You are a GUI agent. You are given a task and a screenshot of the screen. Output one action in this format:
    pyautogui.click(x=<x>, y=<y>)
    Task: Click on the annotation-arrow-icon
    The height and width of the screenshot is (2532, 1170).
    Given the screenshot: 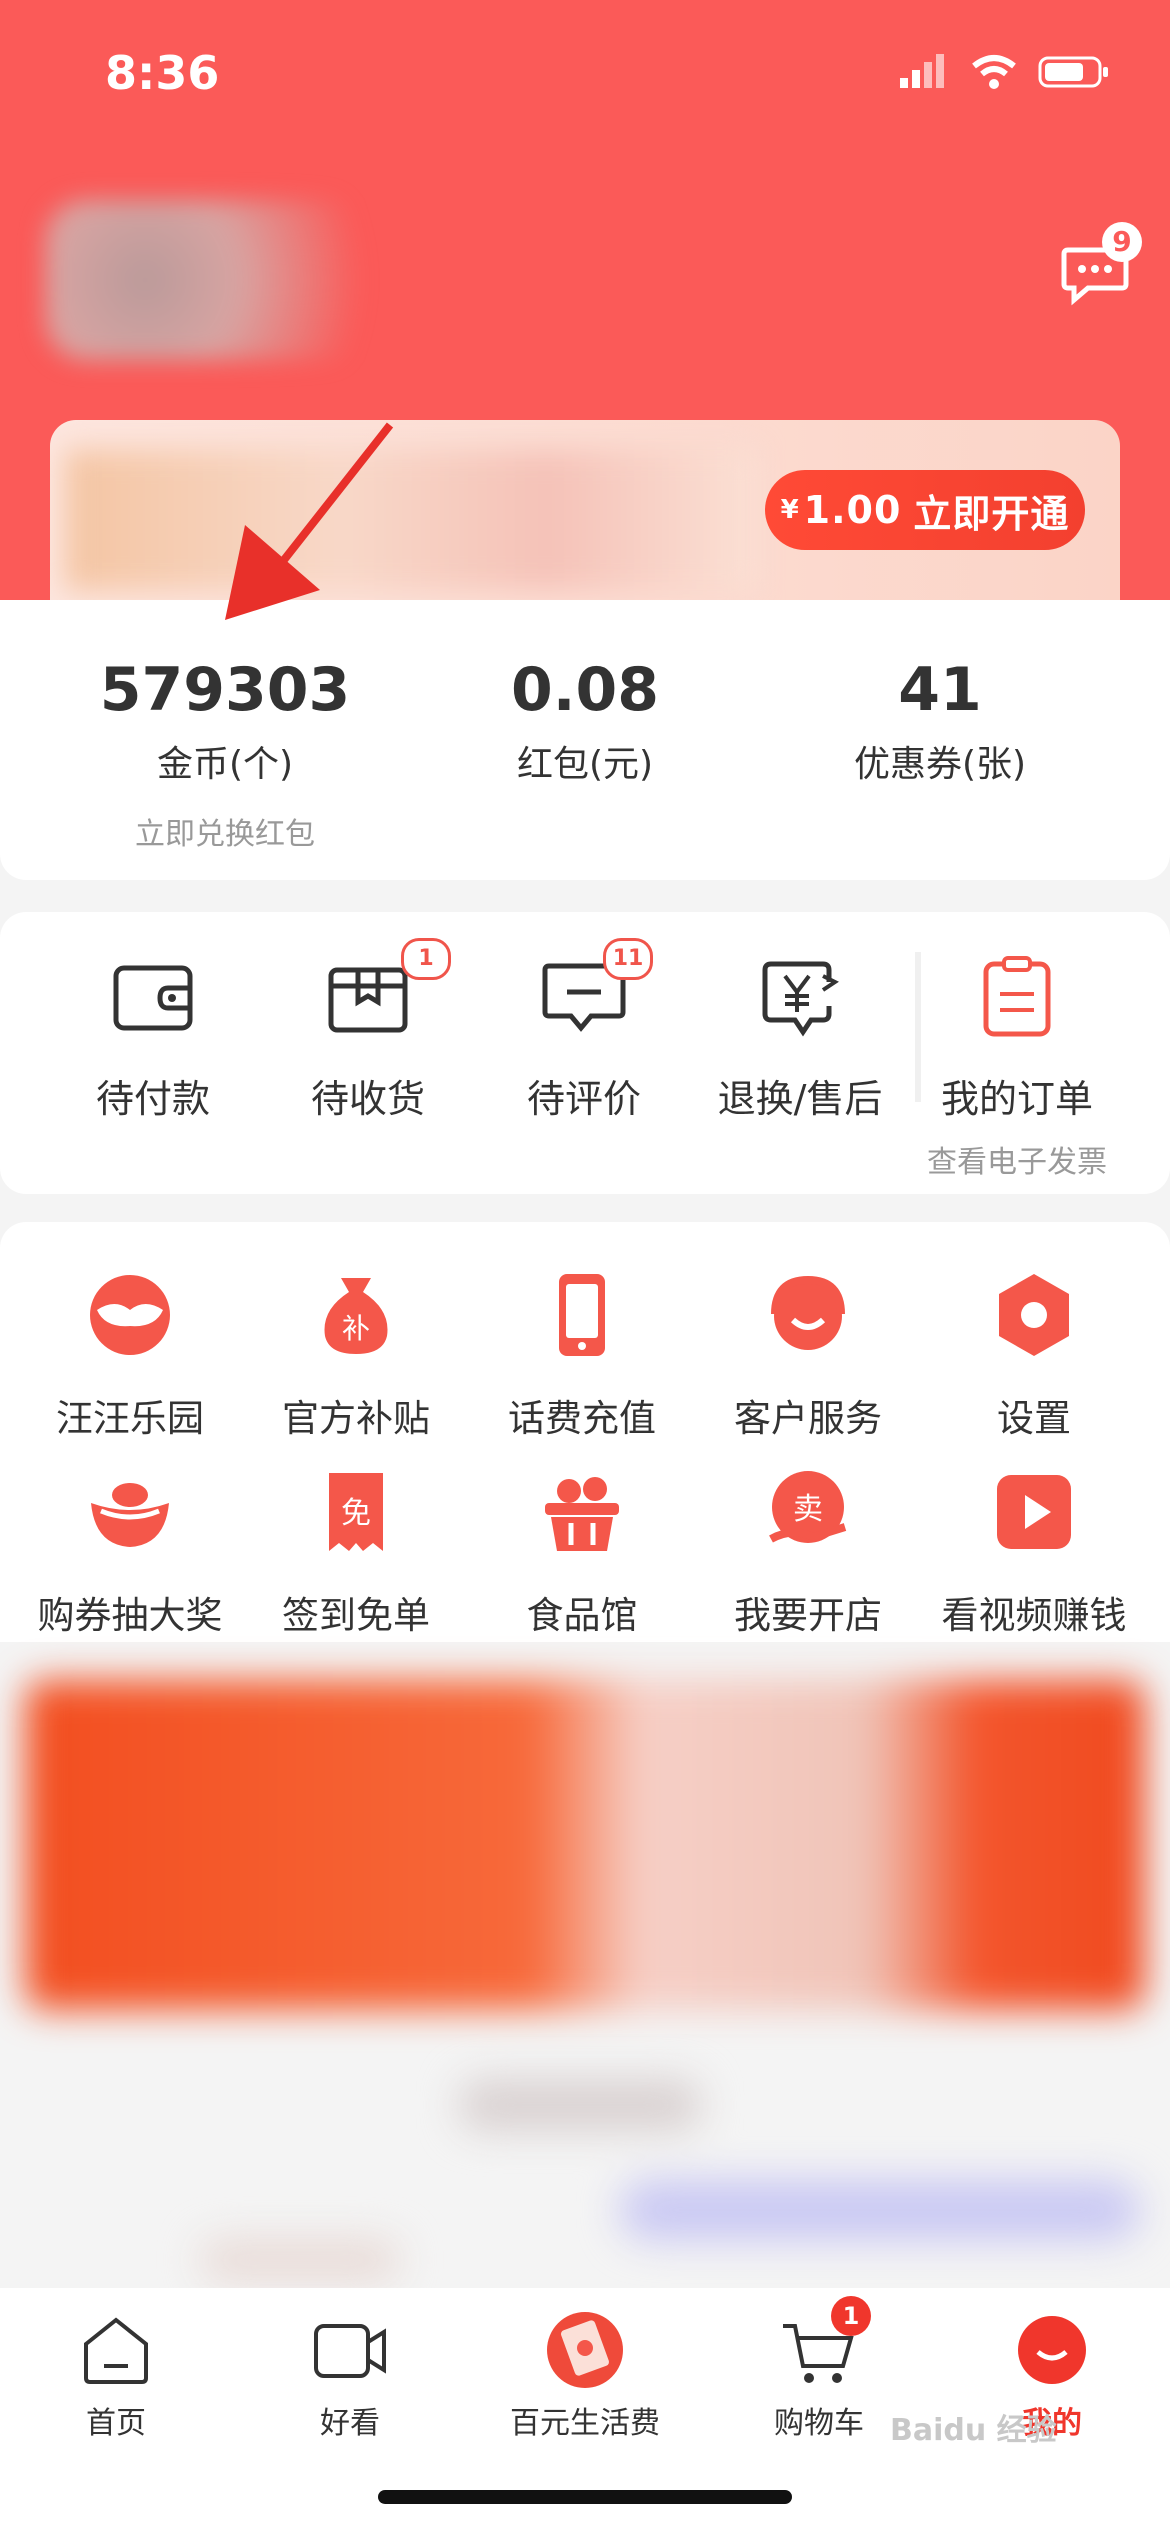 What is the action you would take?
    pyautogui.click(x=309, y=521)
    